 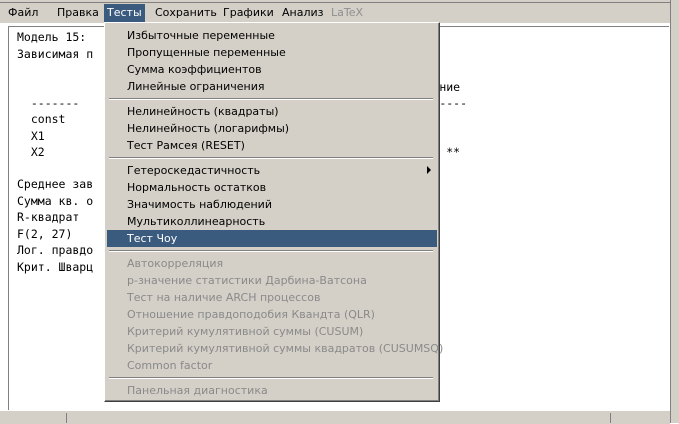 What do you see at coordinates (272, 280) in the screenshot?
I see `menu-item-dw-pvalue: p-значение статистики Дарбина-Ватсона` at bounding box center [272, 280].